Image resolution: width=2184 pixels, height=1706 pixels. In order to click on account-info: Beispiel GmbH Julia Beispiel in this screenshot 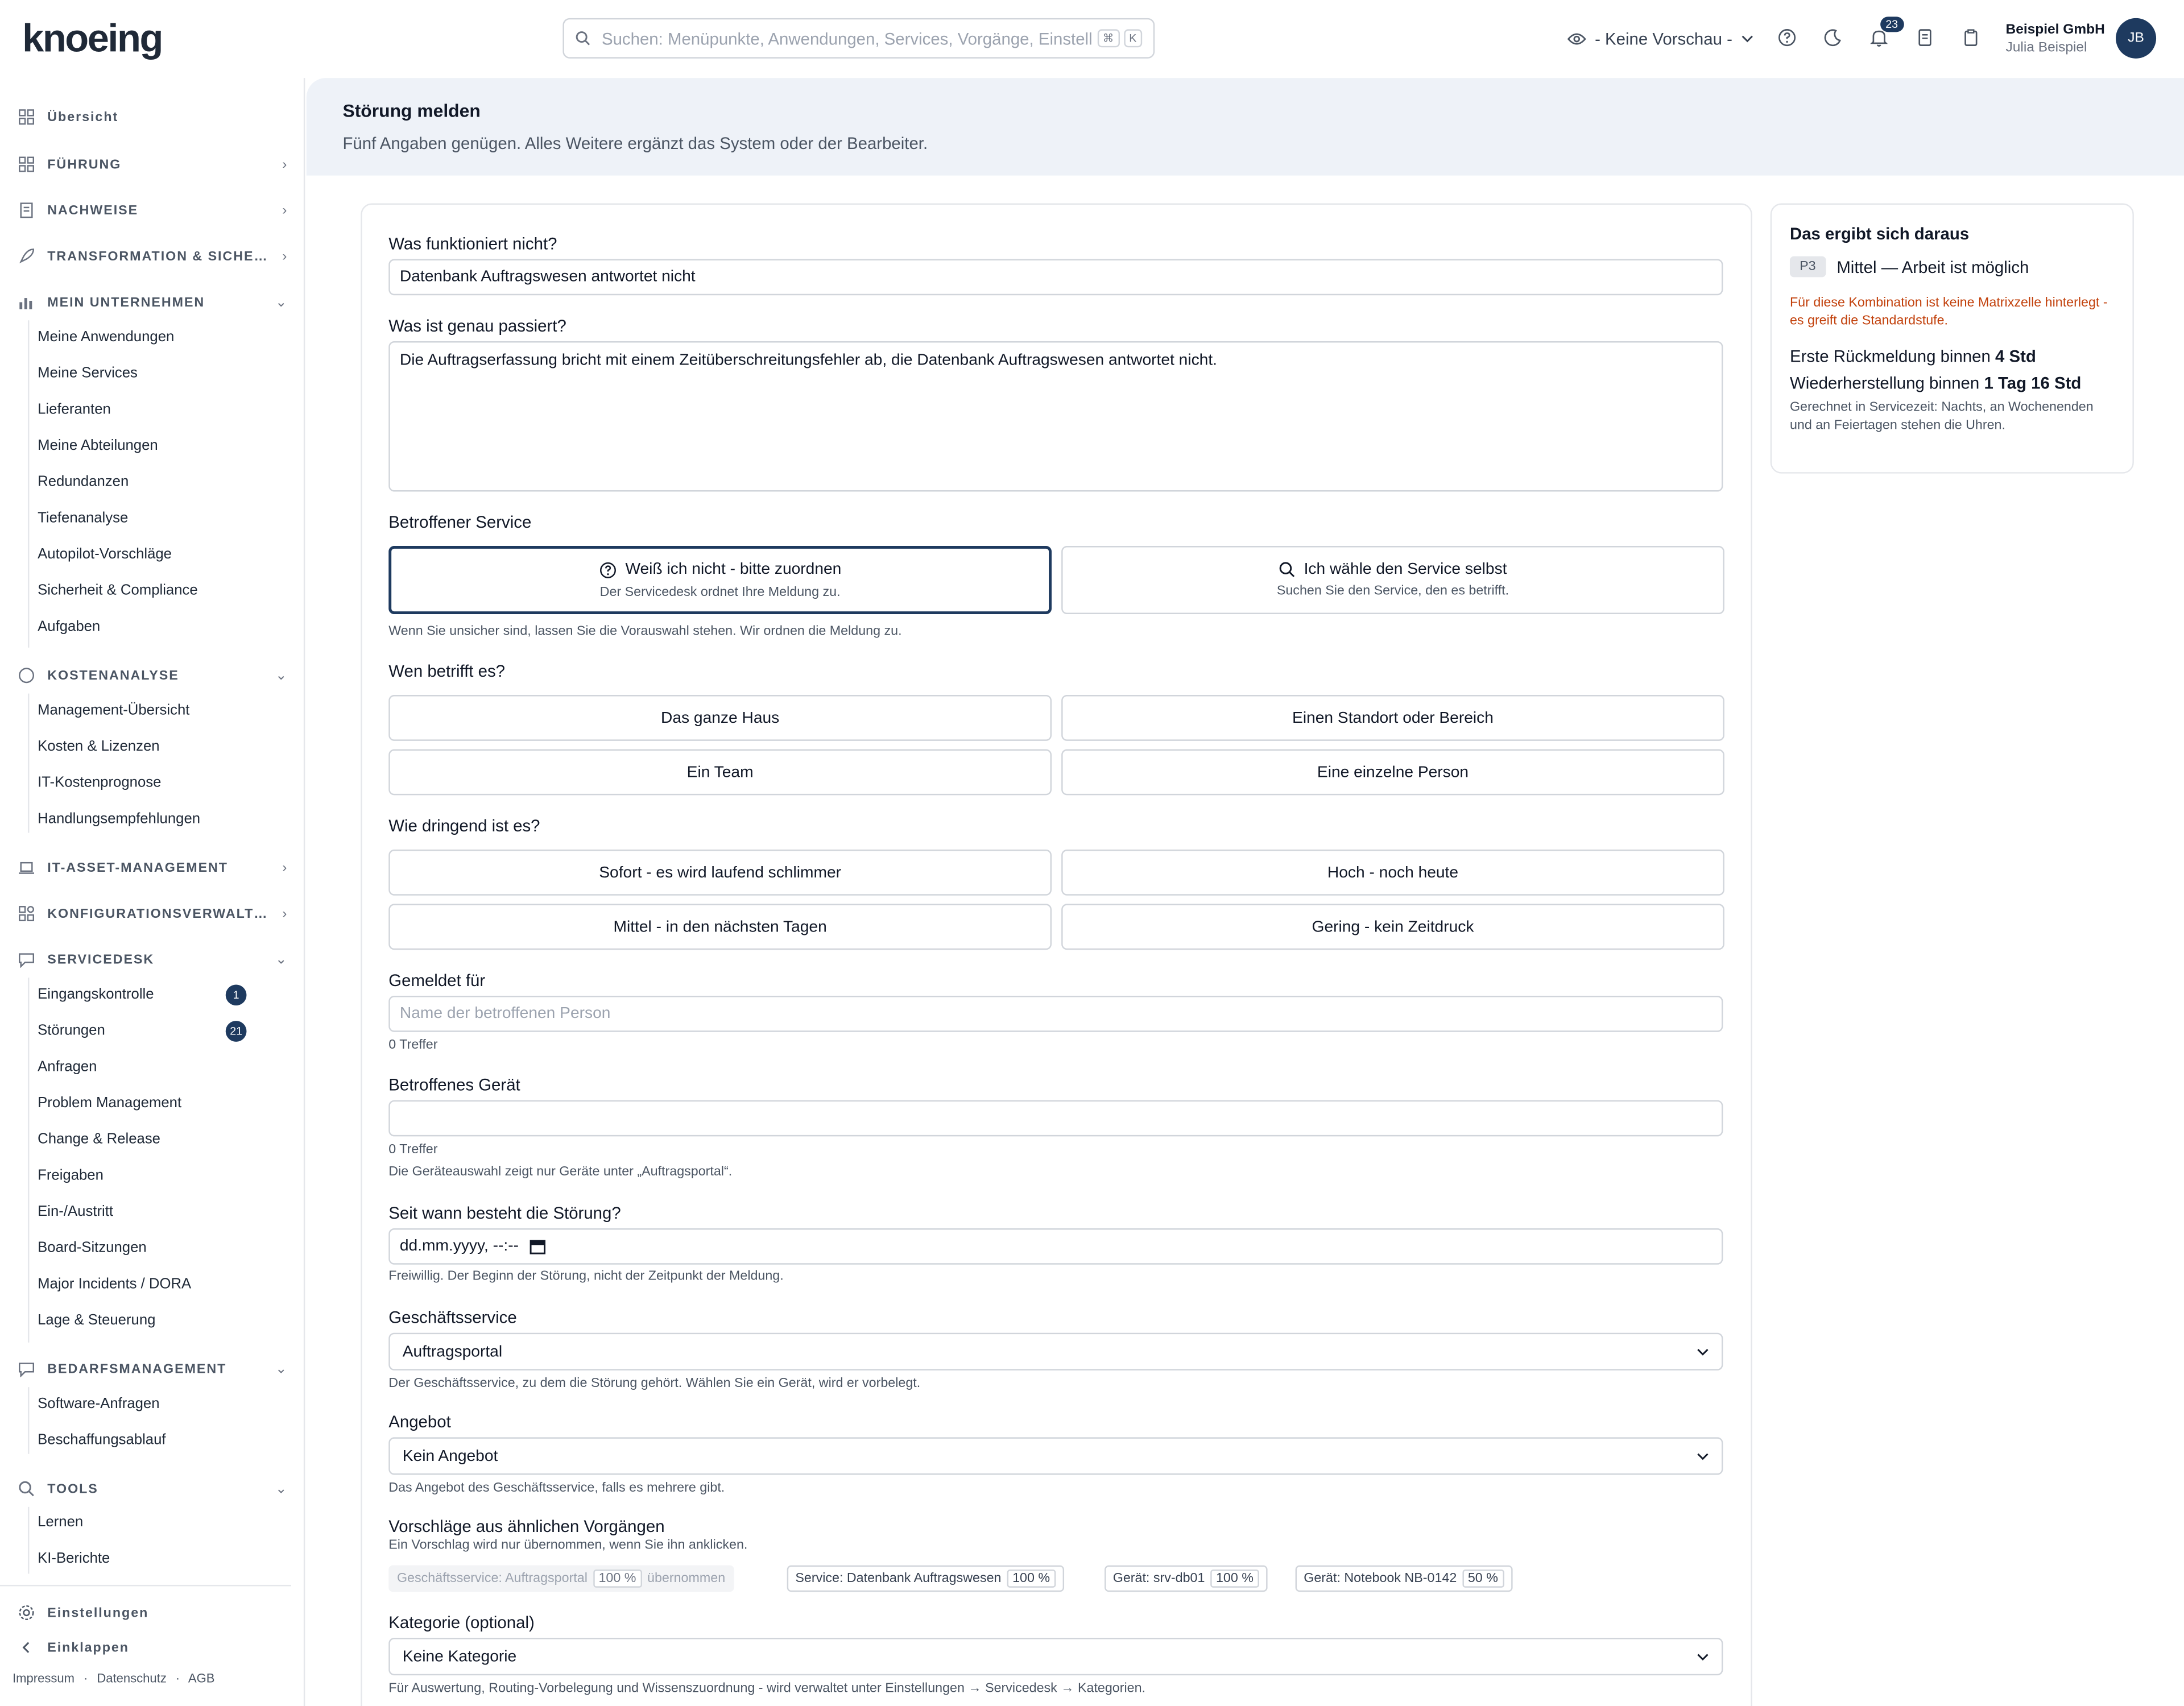, I will do `click(2055, 39)`.